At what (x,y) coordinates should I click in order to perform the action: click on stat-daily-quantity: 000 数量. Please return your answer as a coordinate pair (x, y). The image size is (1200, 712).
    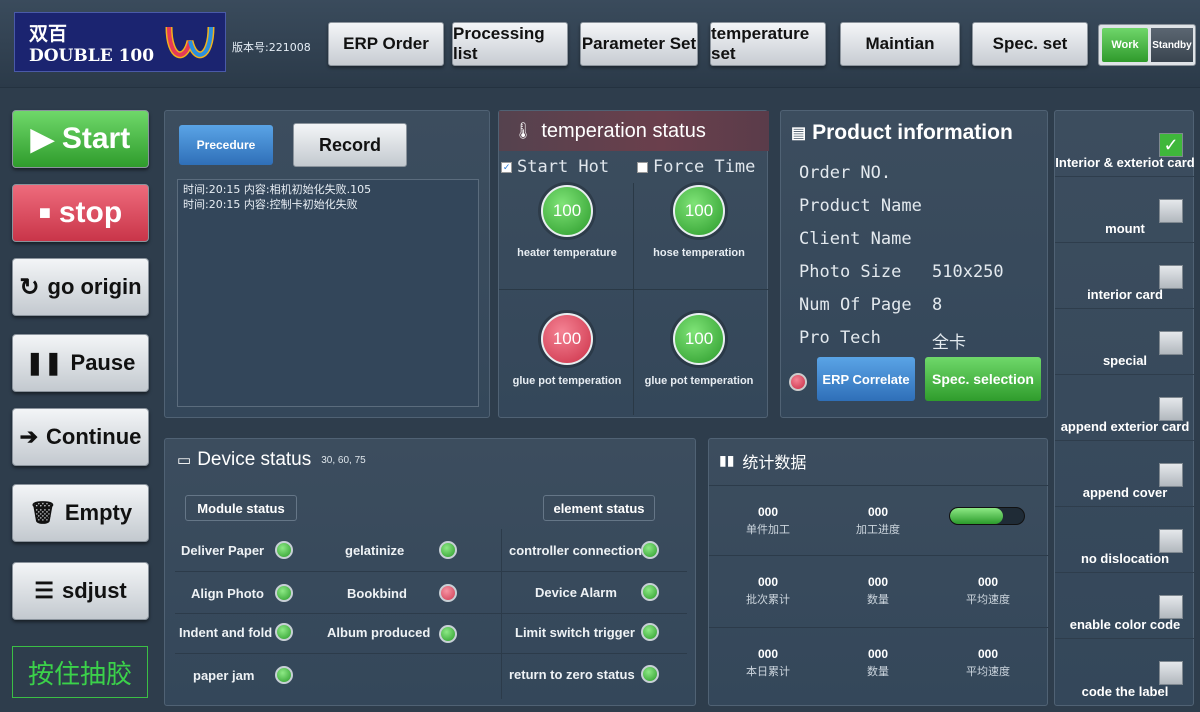
    Looking at the image, I should click on (878, 663).